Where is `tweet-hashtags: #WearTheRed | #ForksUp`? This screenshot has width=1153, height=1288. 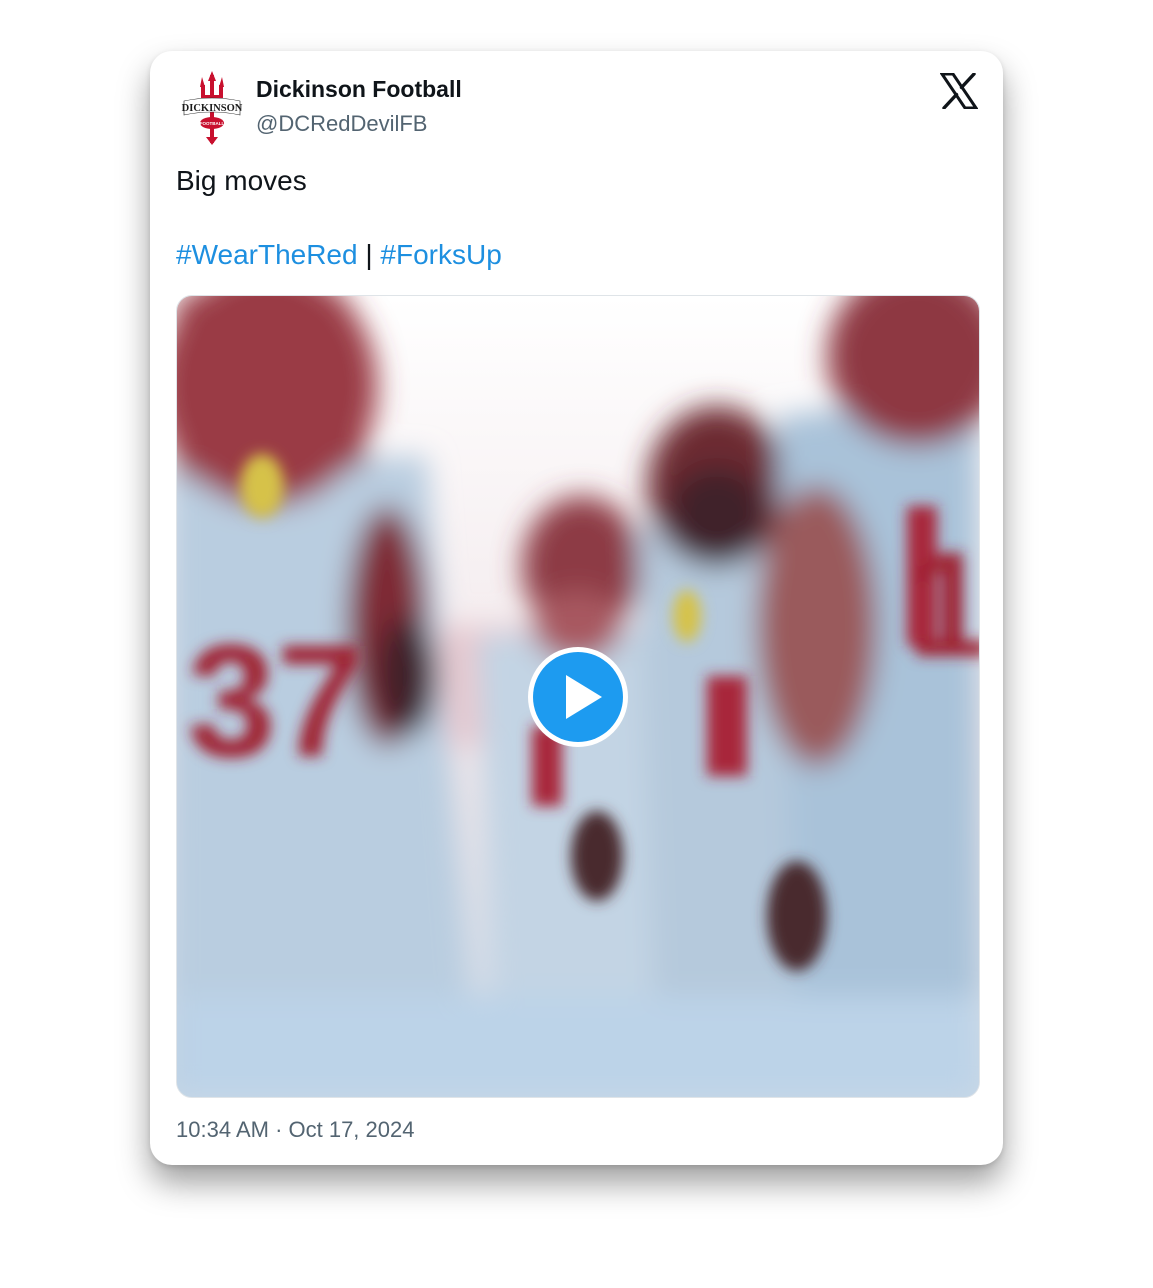
tweet-hashtags: #WearTheRed | #ForksUp is located at coordinates (339, 255).